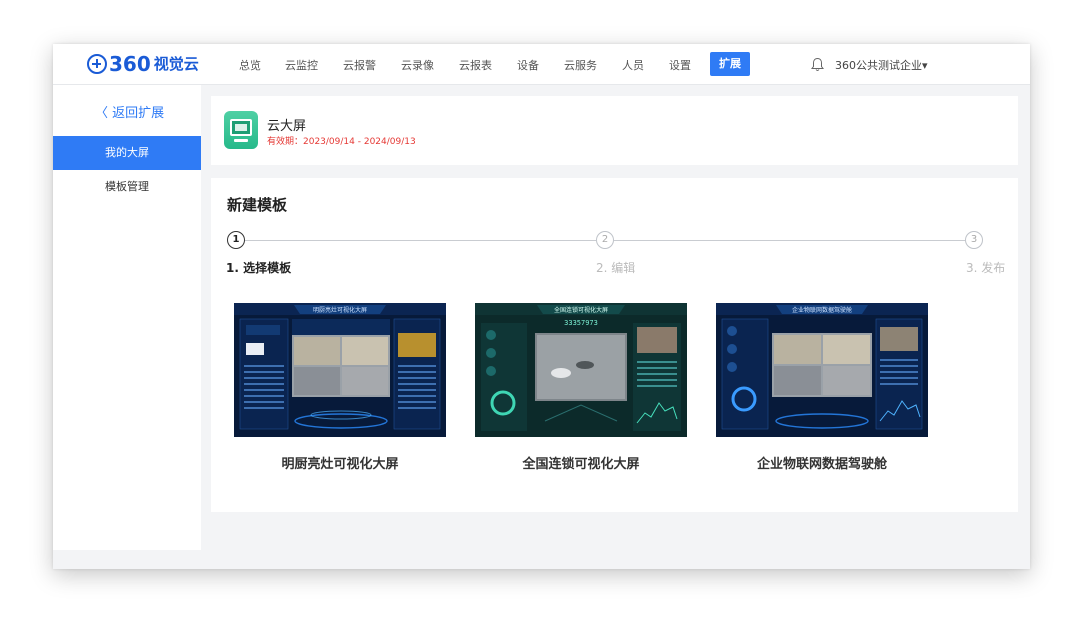  I want to click on nav-settings: 设置, so click(680, 65).